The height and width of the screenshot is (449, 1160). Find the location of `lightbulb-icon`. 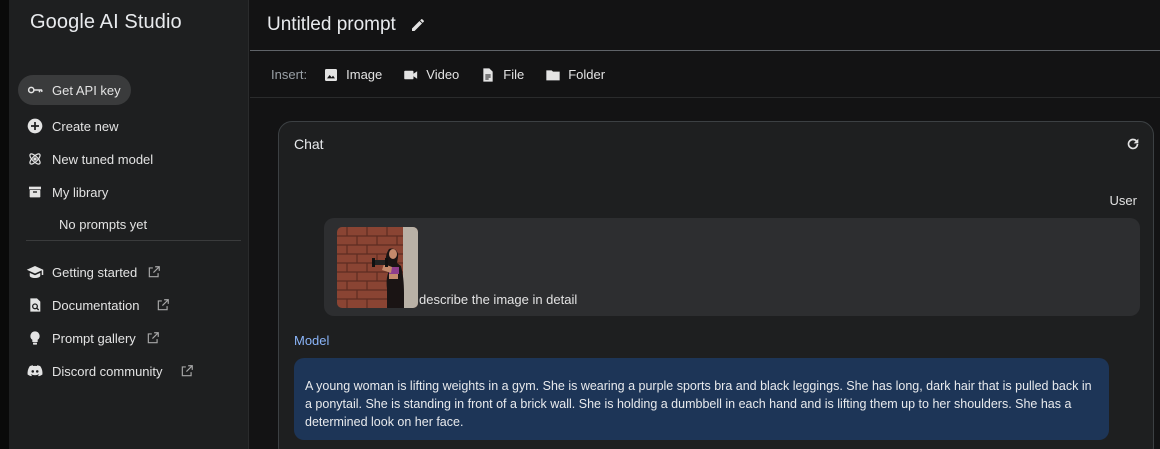

lightbulb-icon is located at coordinates (35, 338).